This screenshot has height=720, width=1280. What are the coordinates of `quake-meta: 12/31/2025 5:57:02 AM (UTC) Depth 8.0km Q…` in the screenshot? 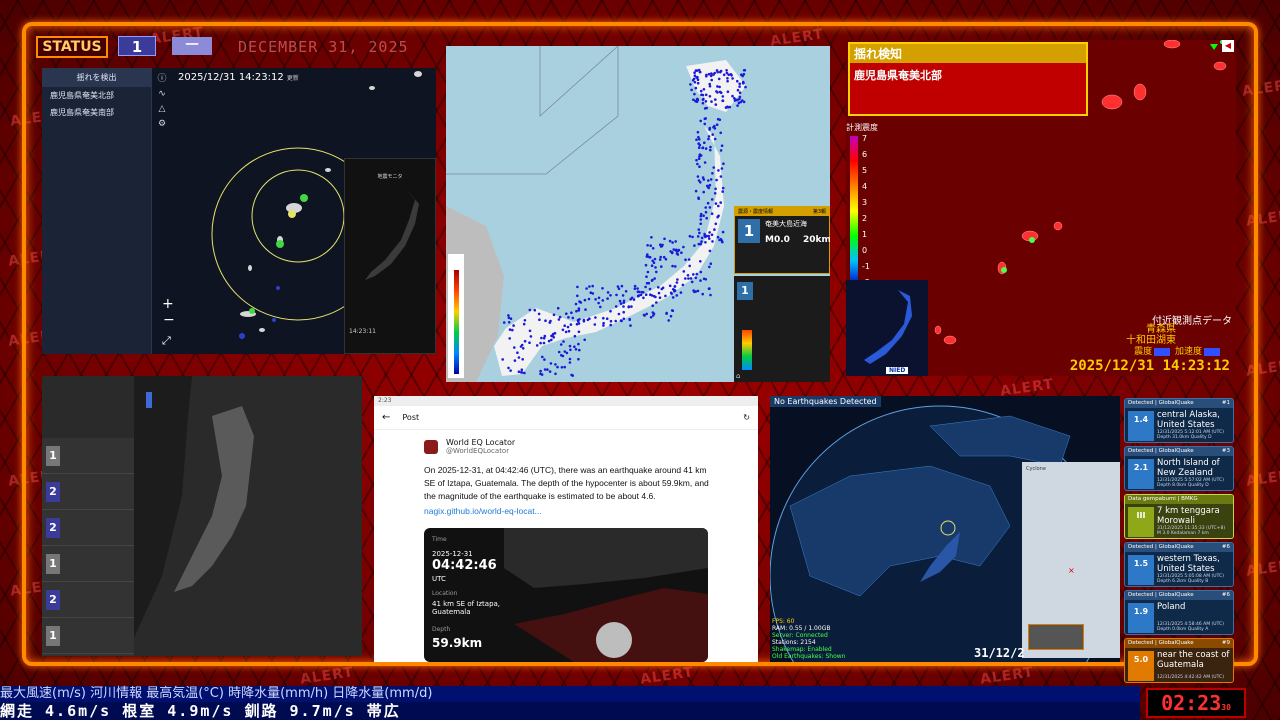 It's located at (1190, 483).